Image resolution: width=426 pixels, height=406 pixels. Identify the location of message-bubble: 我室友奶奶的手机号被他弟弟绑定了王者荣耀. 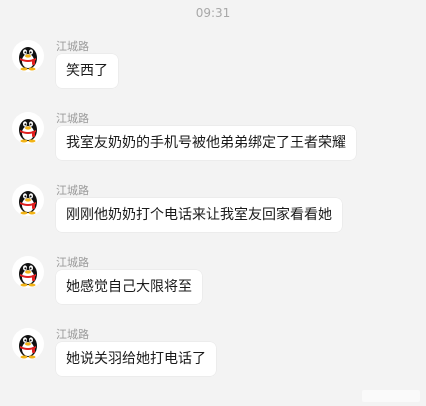
(206, 143).